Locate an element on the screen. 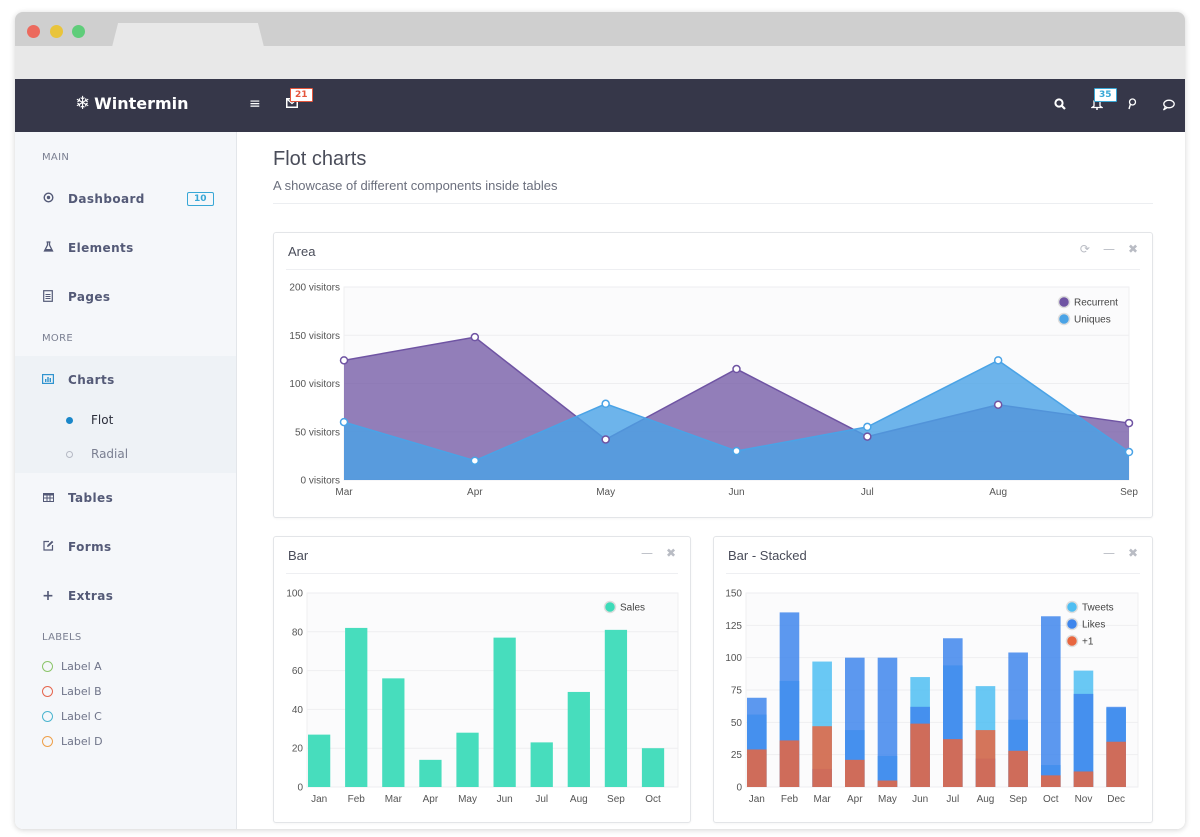 The height and width of the screenshot is (837, 1200). sidebar-item-label: Pages is located at coordinates (89, 297).